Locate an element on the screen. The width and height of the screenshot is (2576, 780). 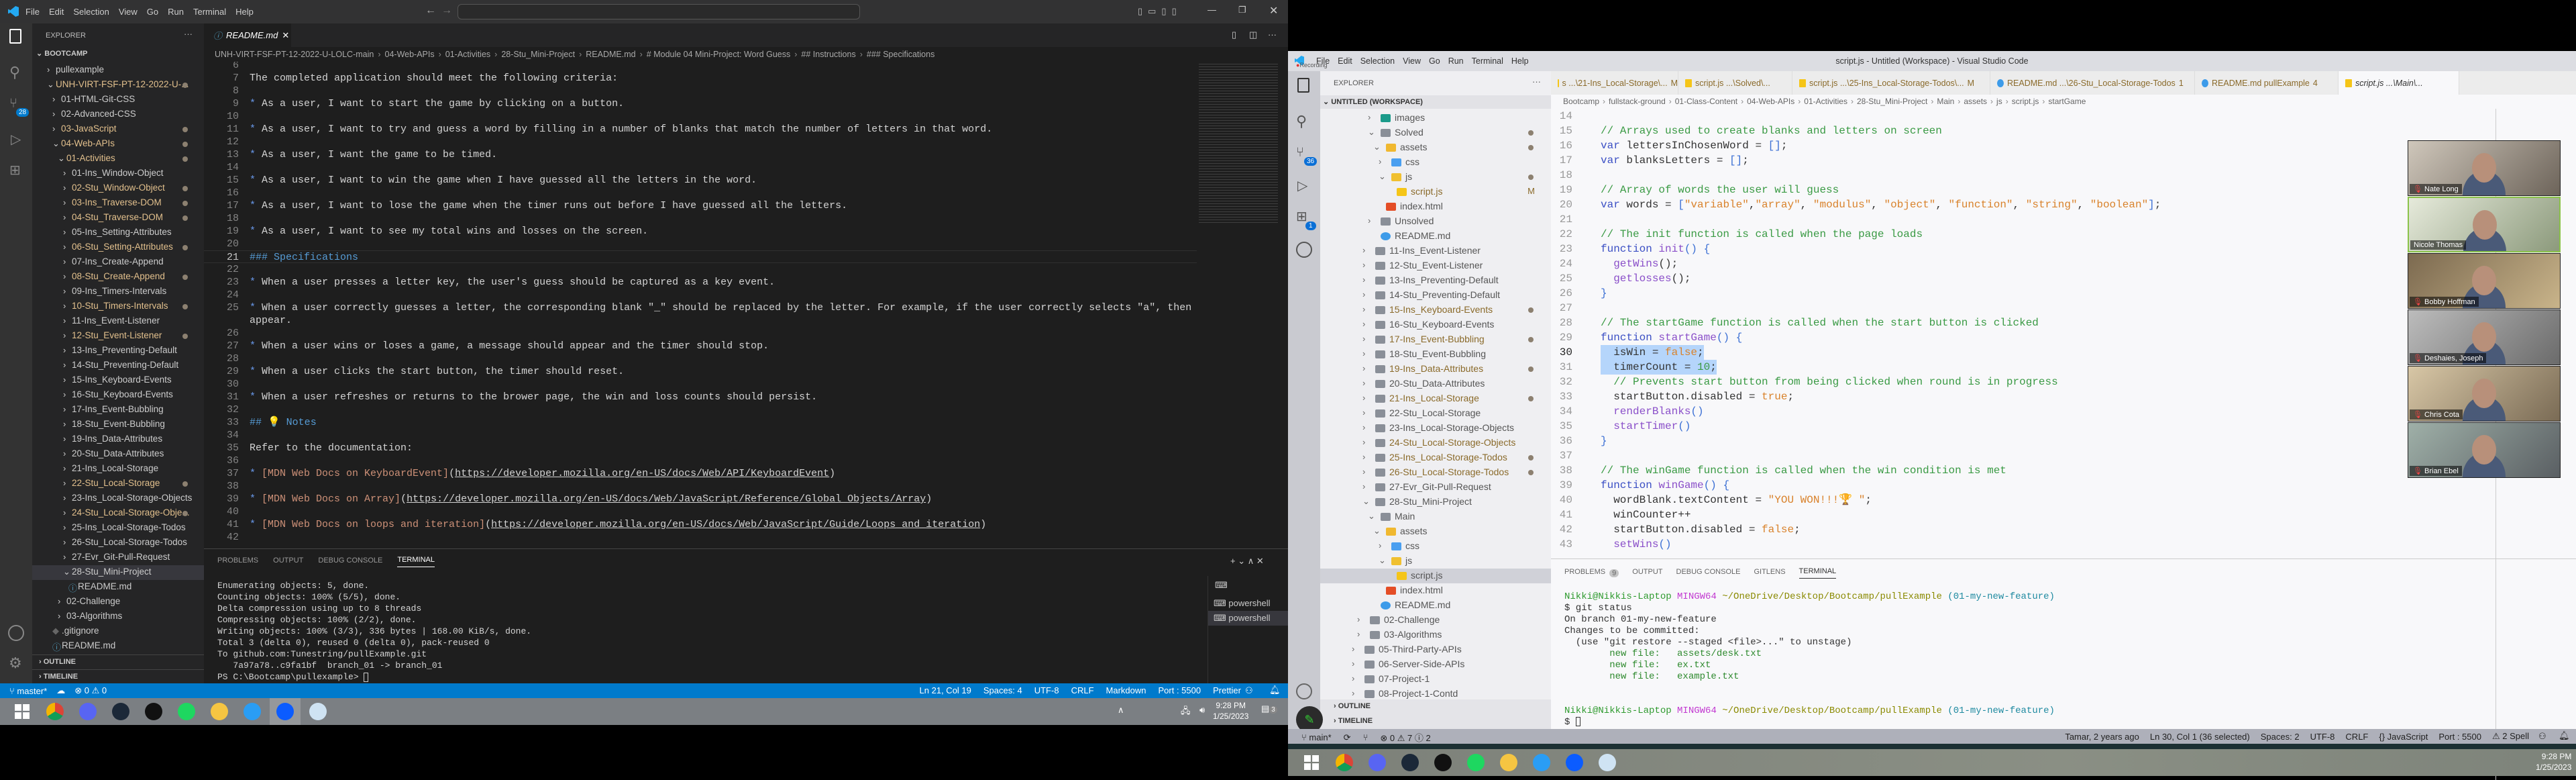
tree-item: › 27-Evr_Git-Pull-Request is located at coordinates (118, 557).